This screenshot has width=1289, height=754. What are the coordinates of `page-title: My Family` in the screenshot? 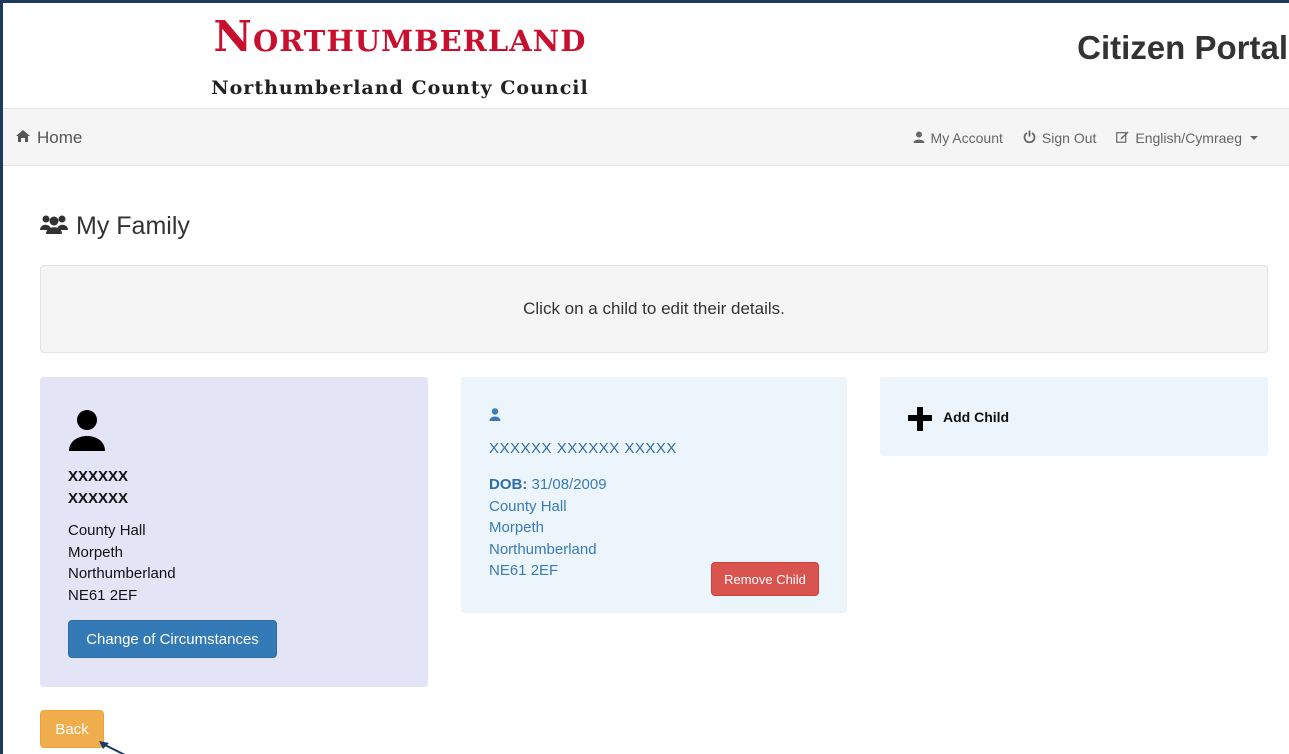 It's located at (115, 226).